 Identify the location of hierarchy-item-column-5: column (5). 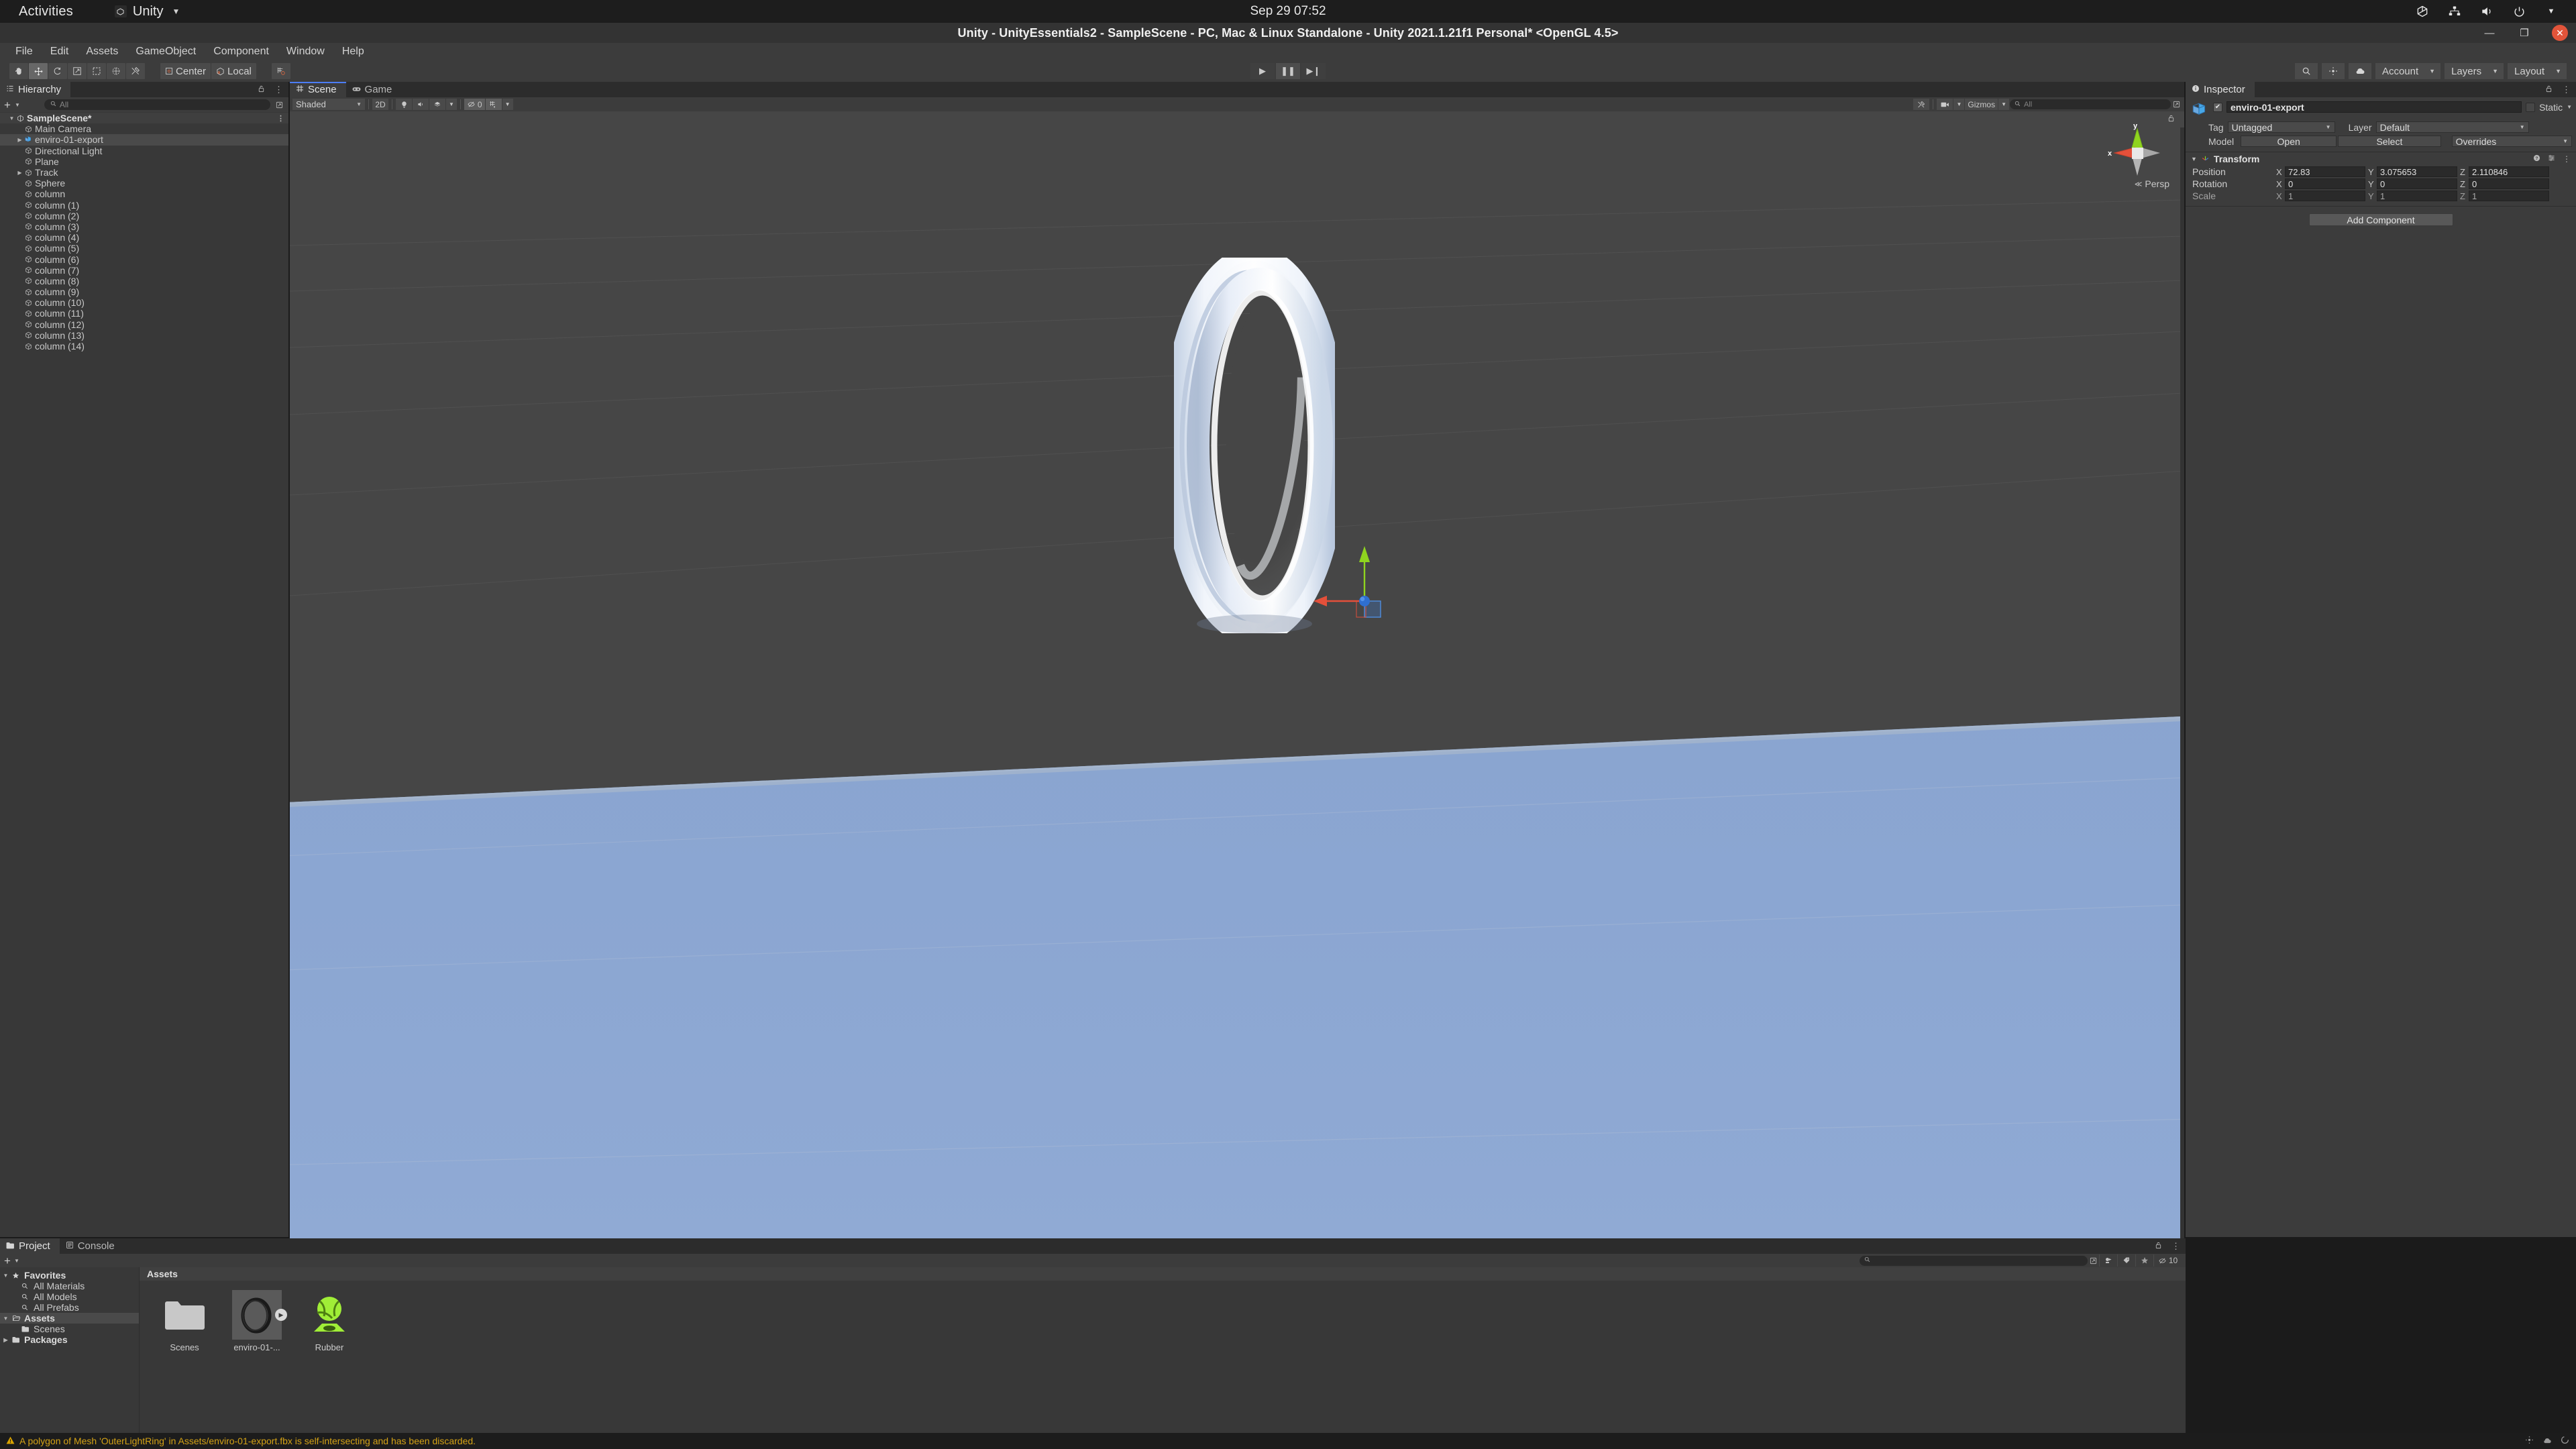
(144, 248).